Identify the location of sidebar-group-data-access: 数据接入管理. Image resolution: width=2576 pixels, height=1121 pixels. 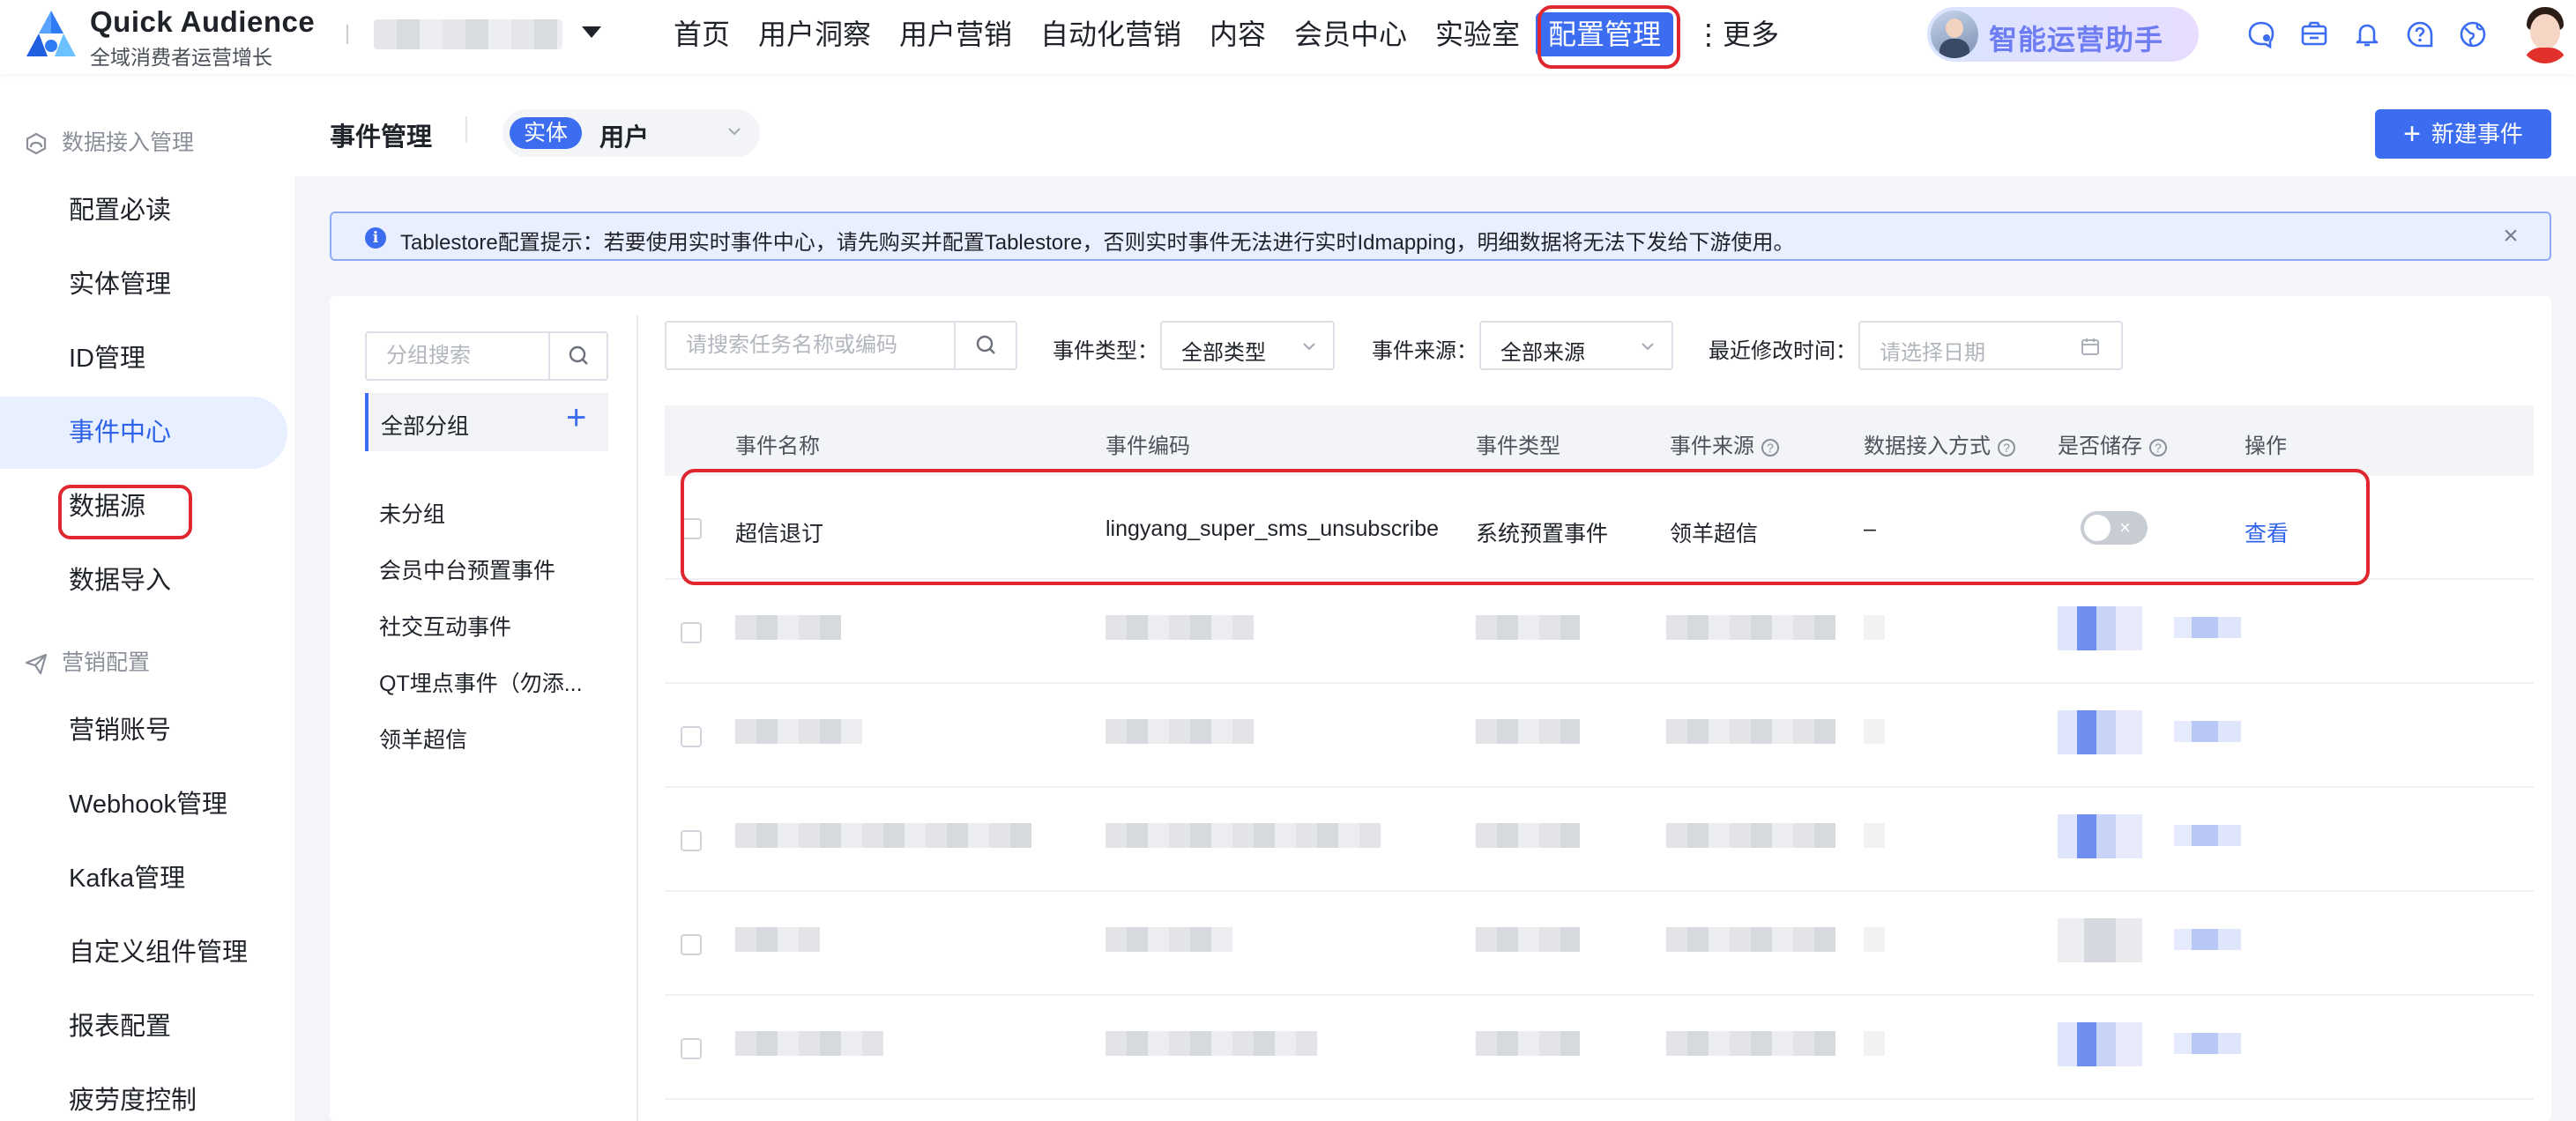
(109, 142).